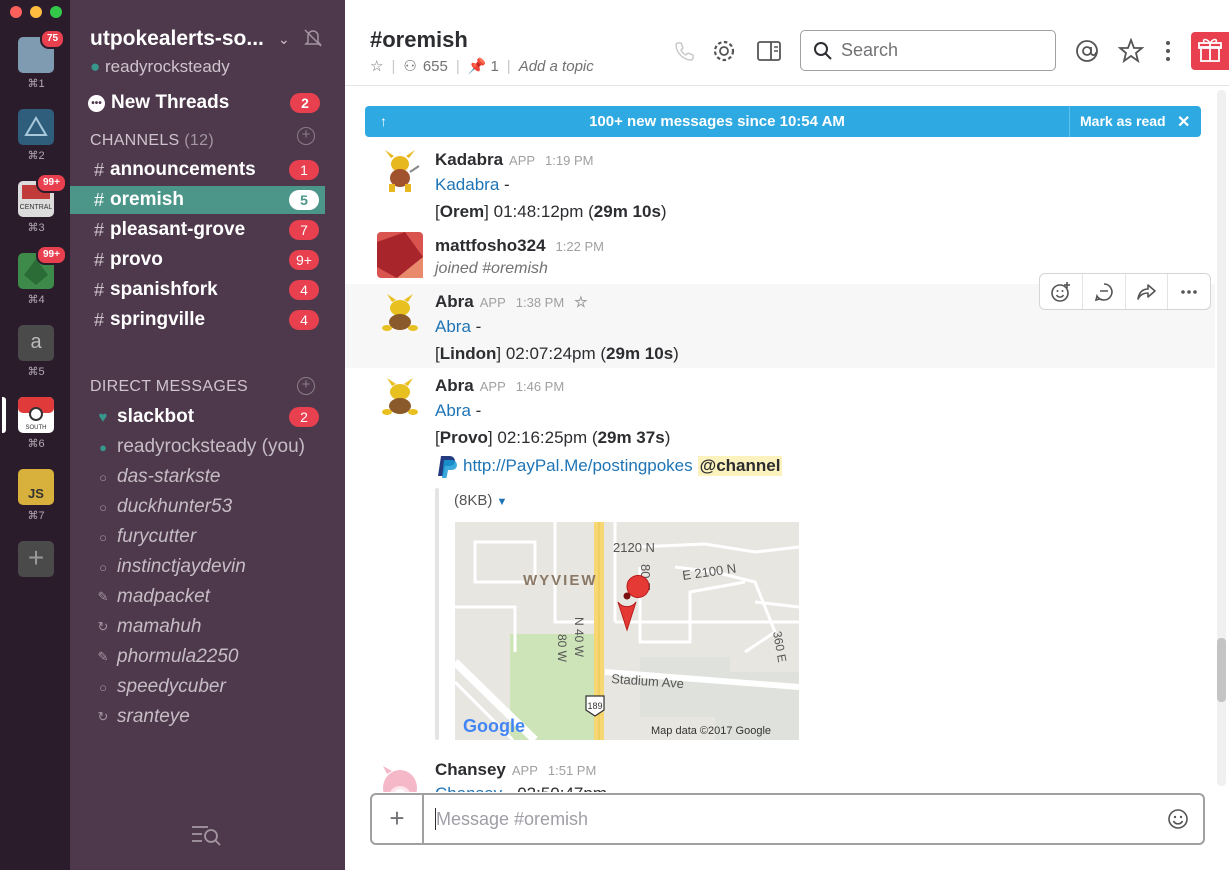  I want to click on notification-bell-icon, so click(313, 38).